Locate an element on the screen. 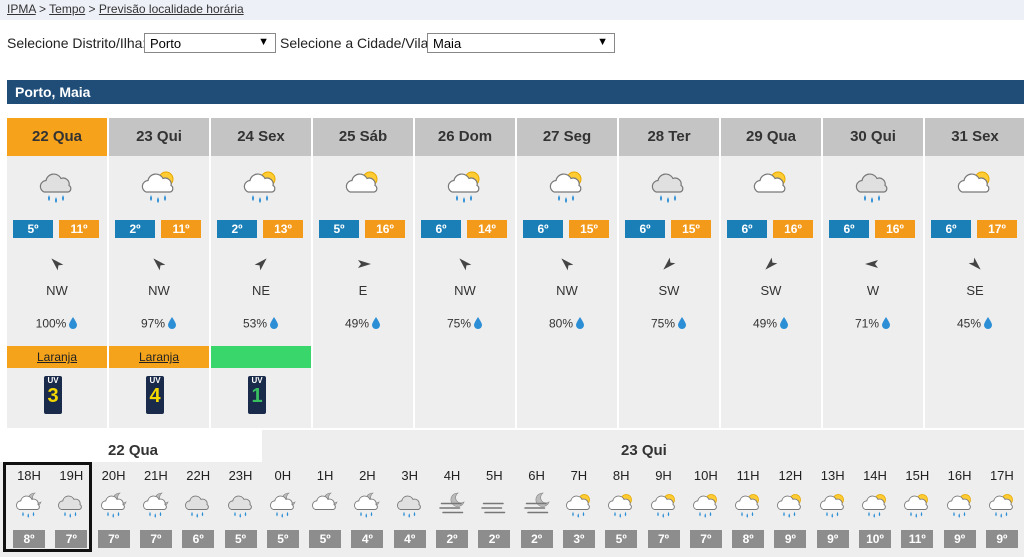 Image resolution: width=1024 pixels, height=557 pixels. hour-column: 0H 5º is located at coordinates (283, 509).